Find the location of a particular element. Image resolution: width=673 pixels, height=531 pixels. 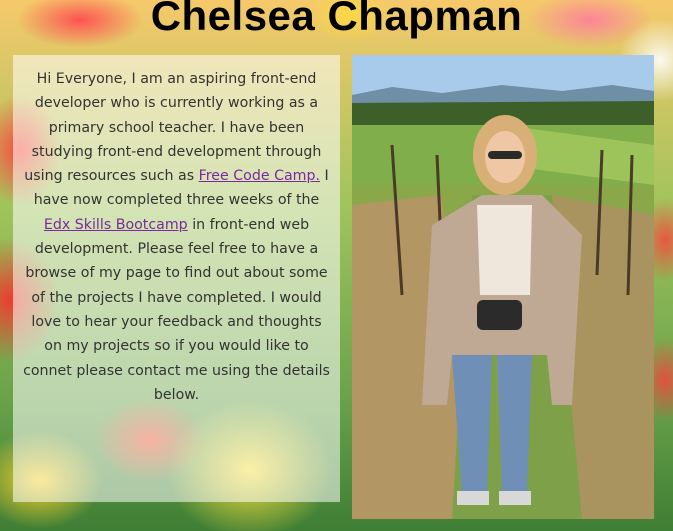

edx-bootcamp-link: Edx Skills Bootcamp is located at coordinates (116, 225).